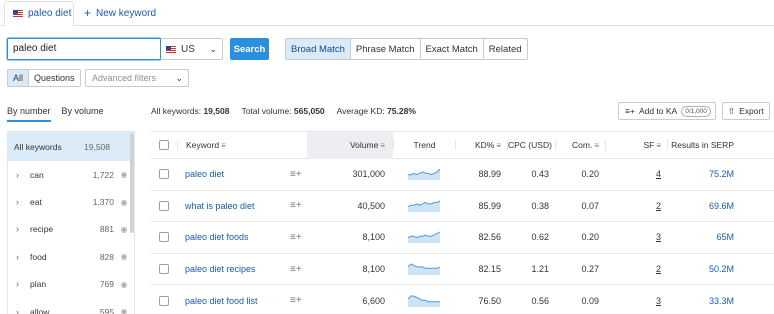  Describe the element at coordinates (71, 229) in the screenshot. I see `group-item: › recipe 881 ◉` at that location.